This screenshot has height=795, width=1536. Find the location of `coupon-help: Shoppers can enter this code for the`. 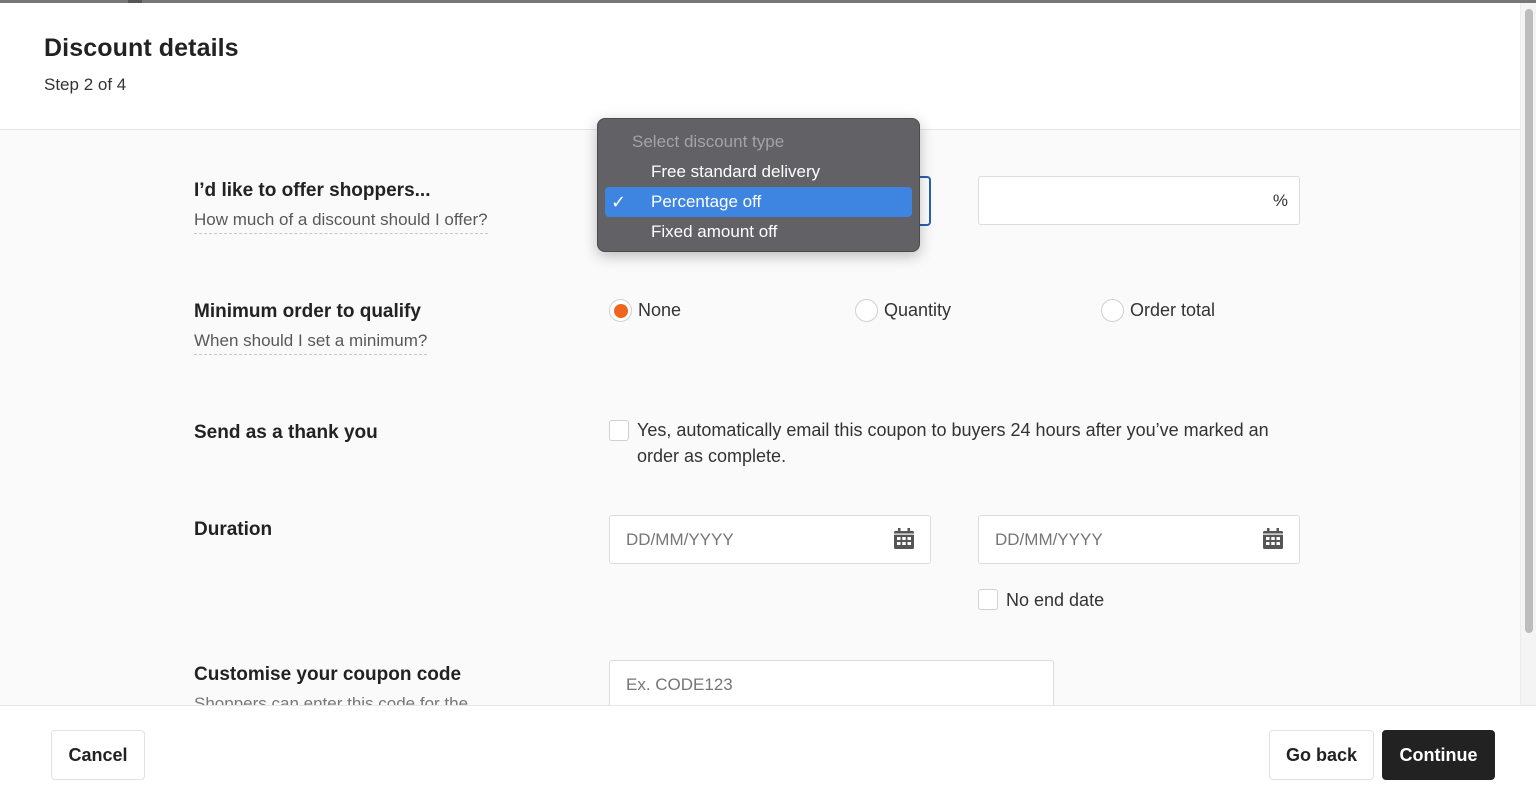

coupon-help: Shoppers can enter this code for the is located at coordinates (331, 699).